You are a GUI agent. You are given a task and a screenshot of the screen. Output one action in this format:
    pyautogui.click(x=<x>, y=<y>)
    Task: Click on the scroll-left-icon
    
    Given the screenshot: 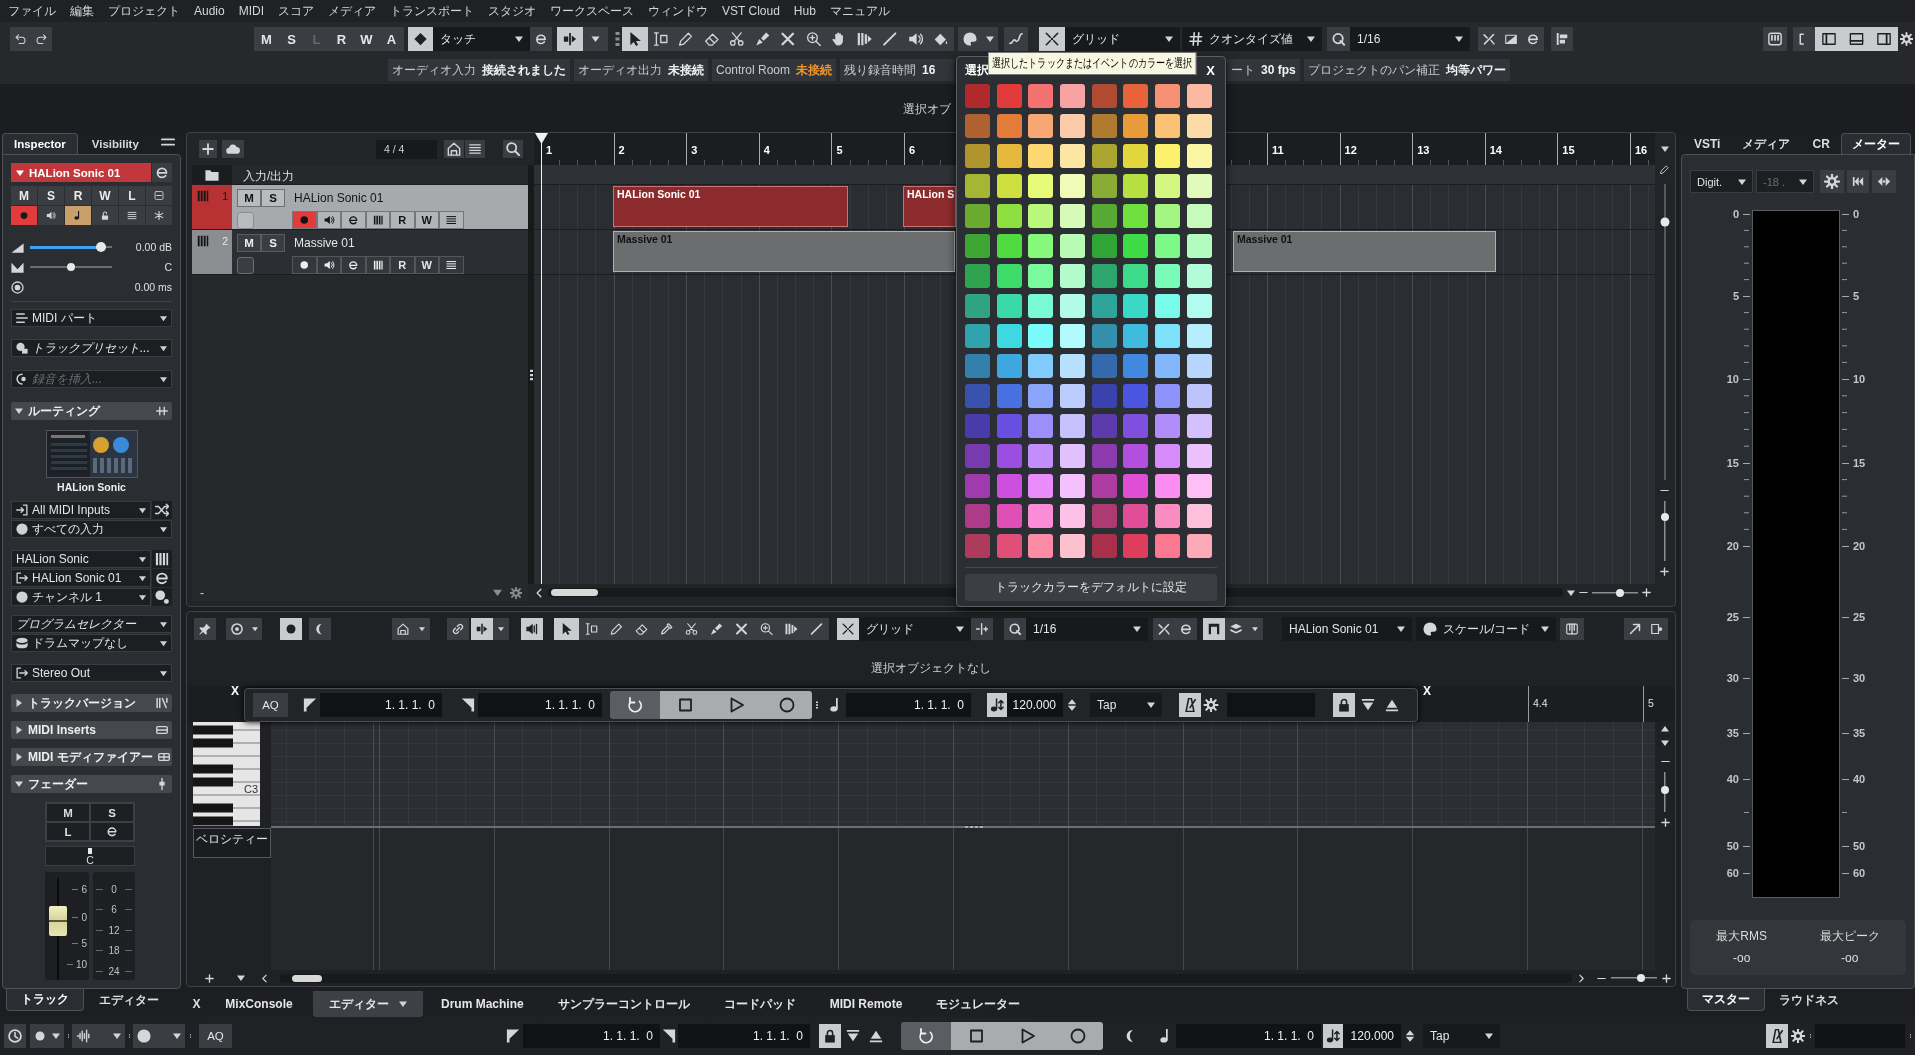 What is the action you would take?
    pyautogui.click(x=264, y=978)
    